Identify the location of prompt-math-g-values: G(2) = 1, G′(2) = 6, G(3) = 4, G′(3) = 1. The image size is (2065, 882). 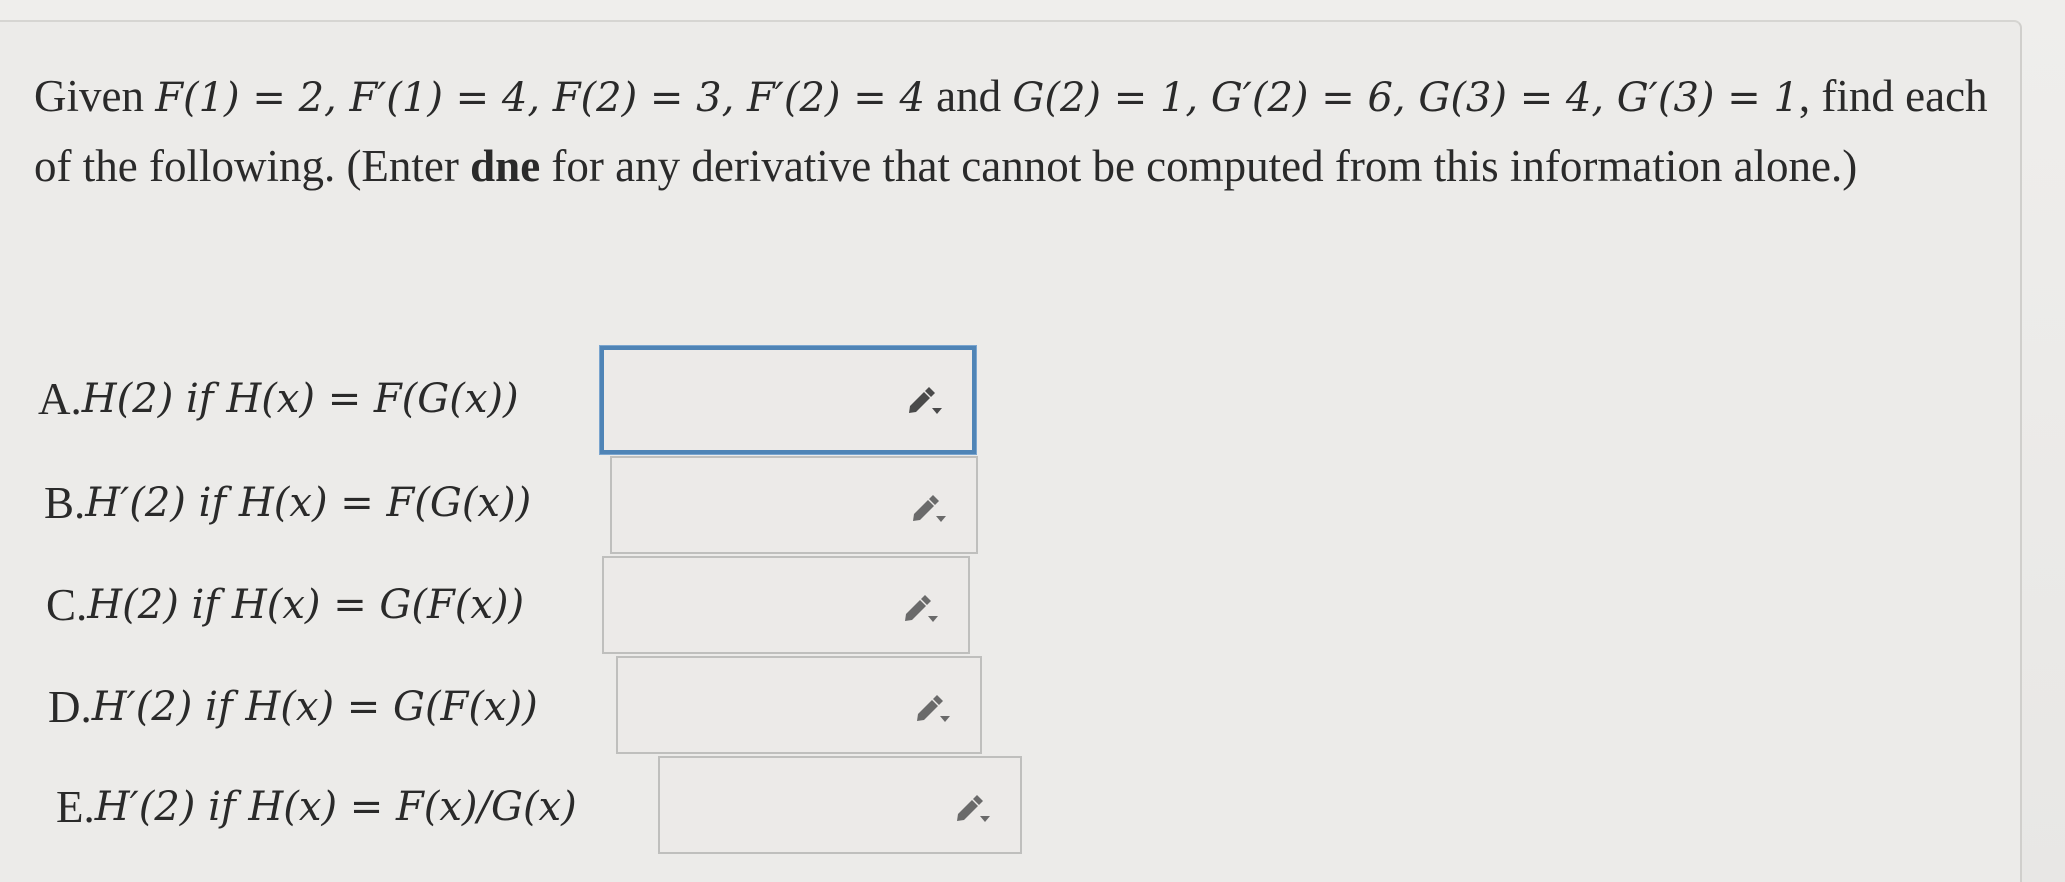
(1405, 98).